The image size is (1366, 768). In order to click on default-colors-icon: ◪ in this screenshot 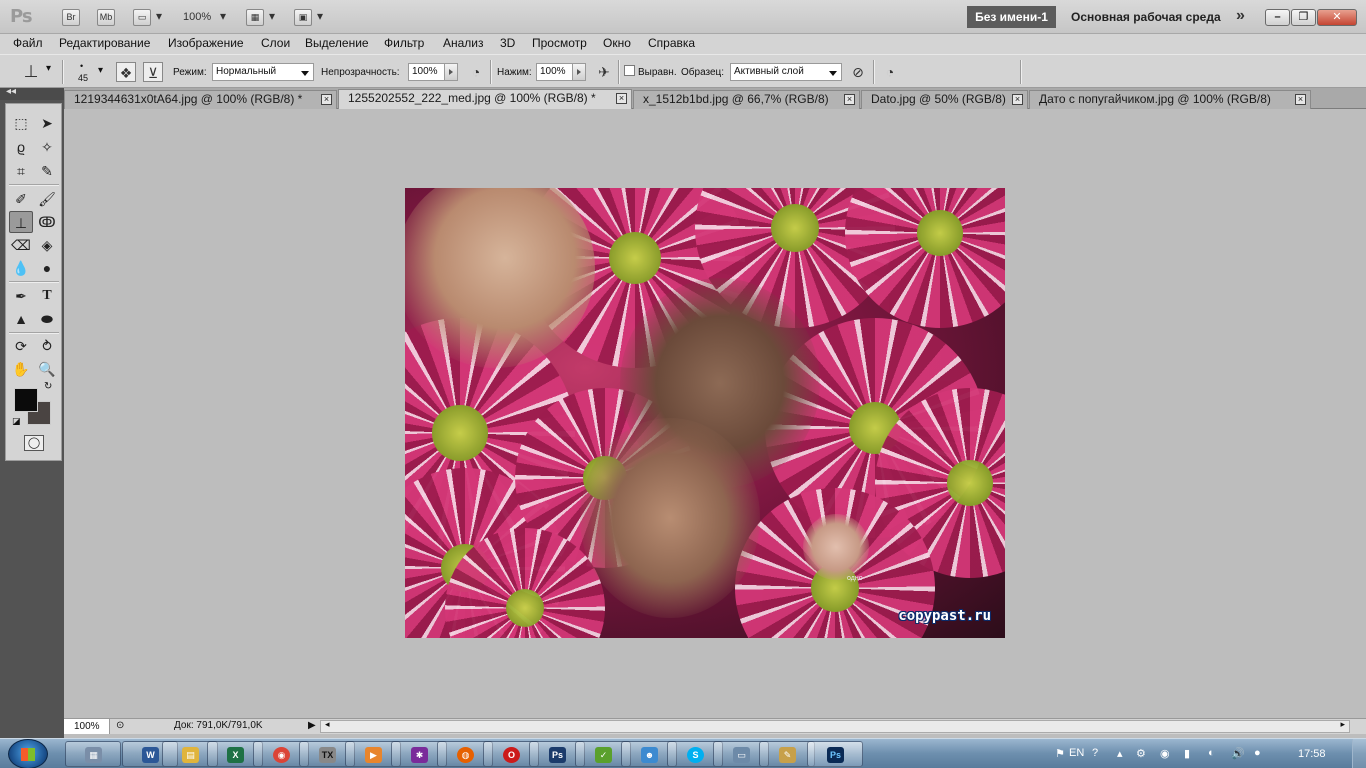, I will do `click(16, 421)`.